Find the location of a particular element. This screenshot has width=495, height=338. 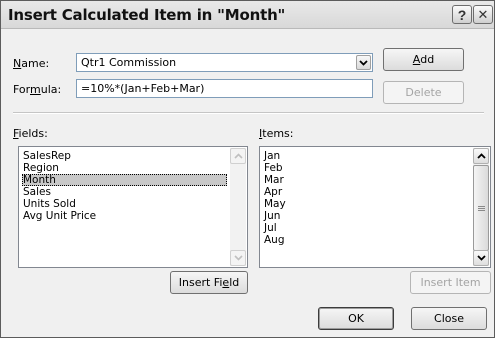

help-icon: ? is located at coordinates (462, 14).